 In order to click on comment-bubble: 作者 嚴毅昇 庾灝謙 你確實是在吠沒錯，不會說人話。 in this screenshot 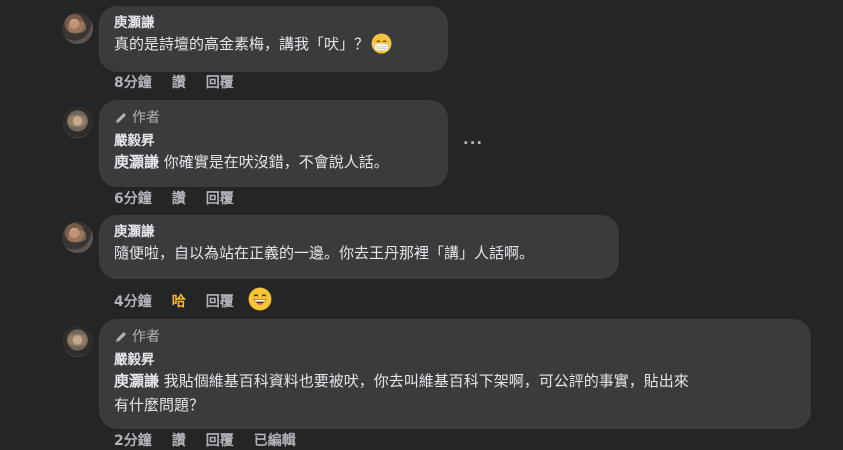, I will do `click(273, 143)`.